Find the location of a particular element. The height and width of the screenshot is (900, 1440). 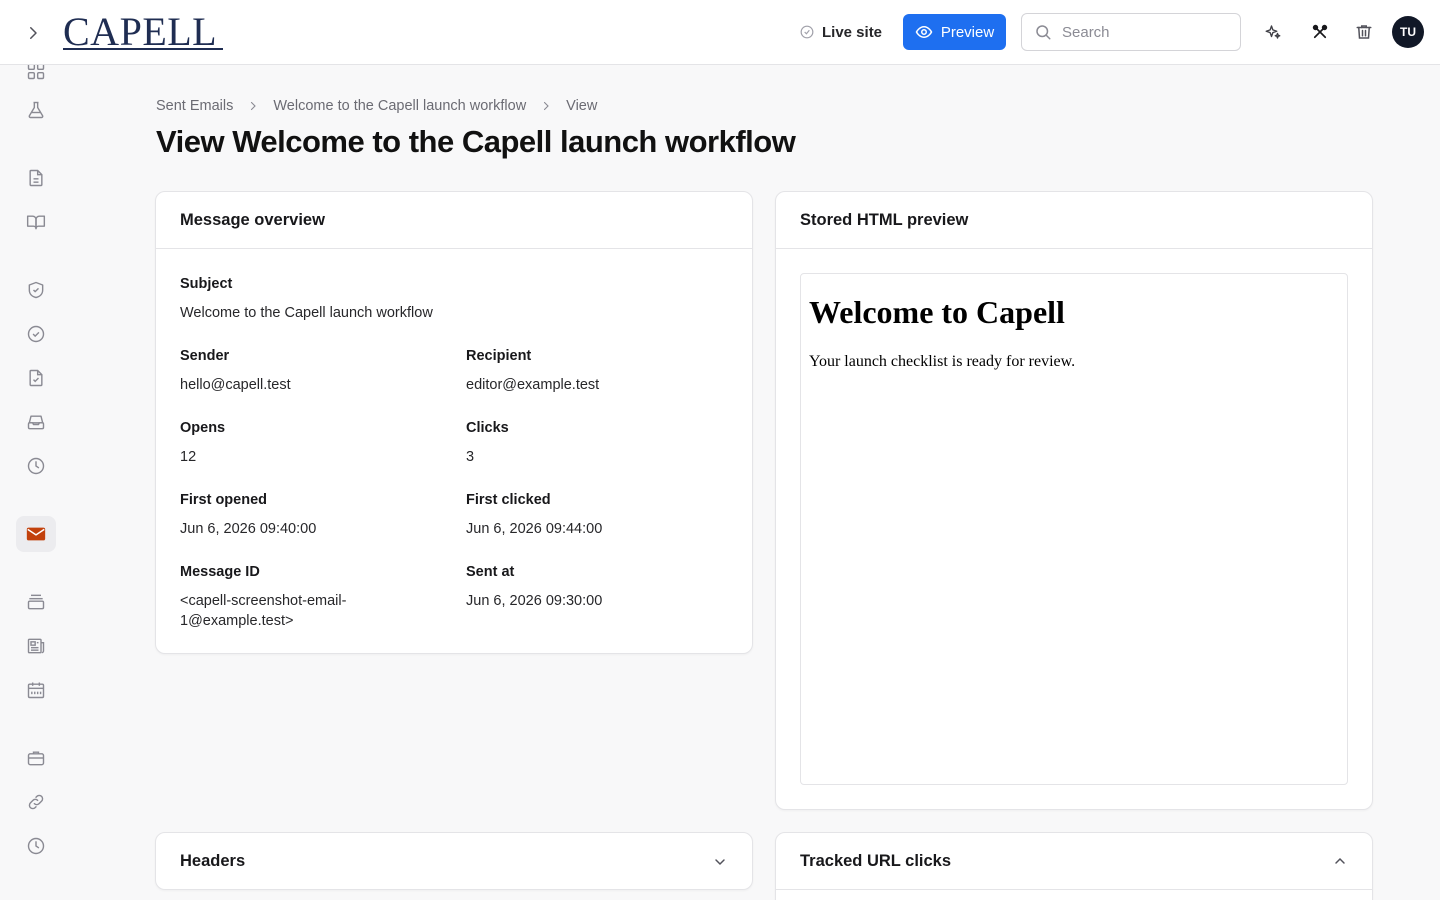

search-input is located at coordinates (1142, 32).